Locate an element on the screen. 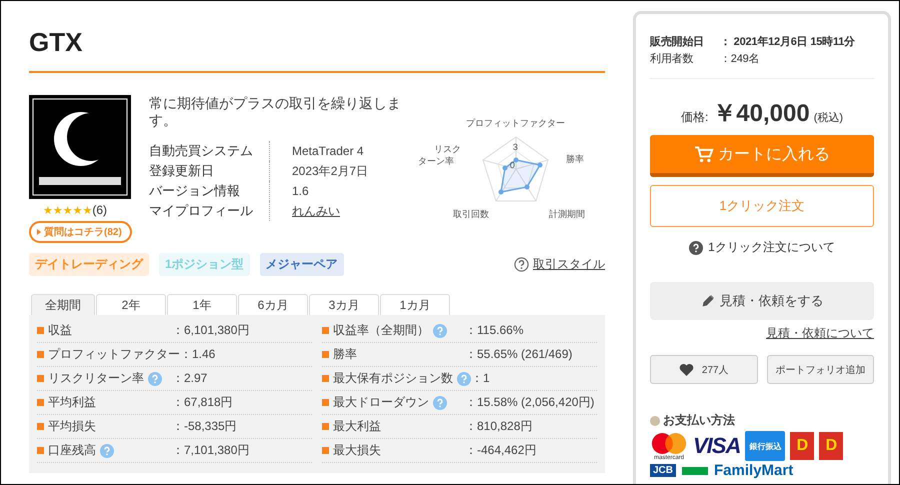 The width and height of the screenshot is (900, 485). price-value: ￥40,000 is located at coordinates (761, 114).